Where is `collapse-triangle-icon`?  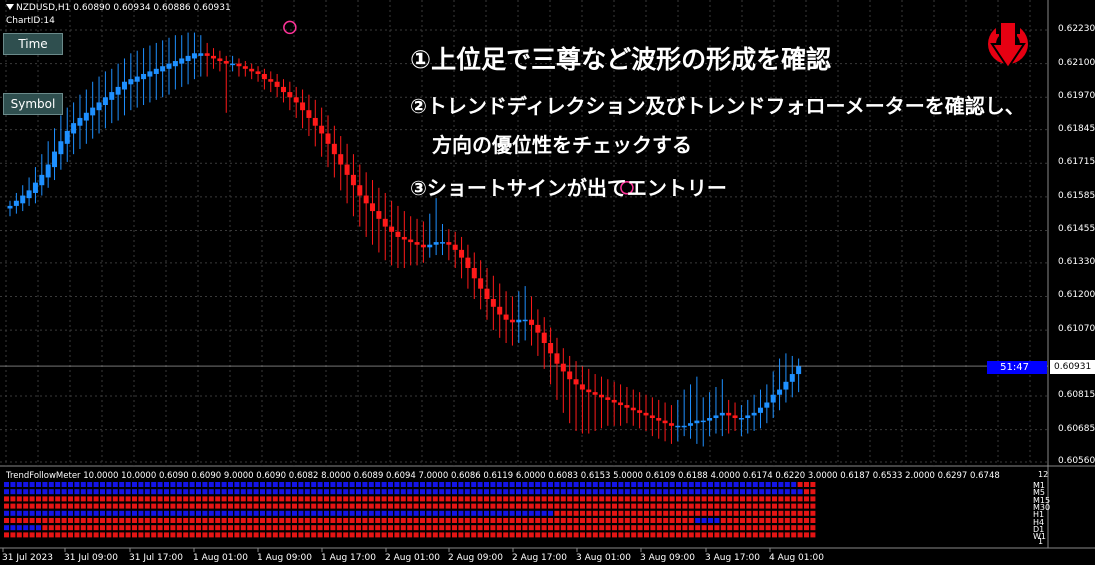
collapse-triangle-icon is located at coordinates (10, 7).